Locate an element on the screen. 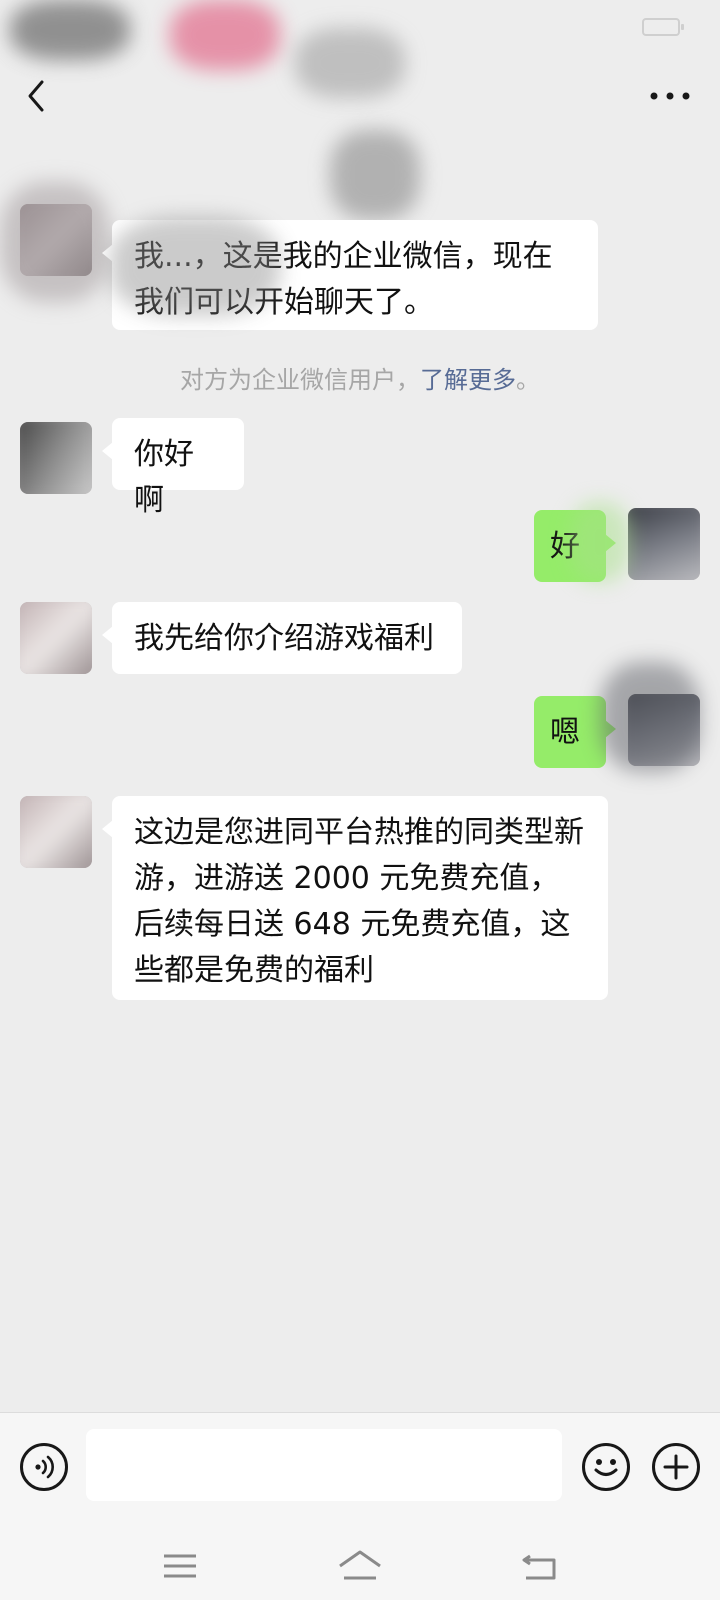 This screenshot has width=720, height=1600. message-bubble: 嗯 is located at coordinates (575, 732).